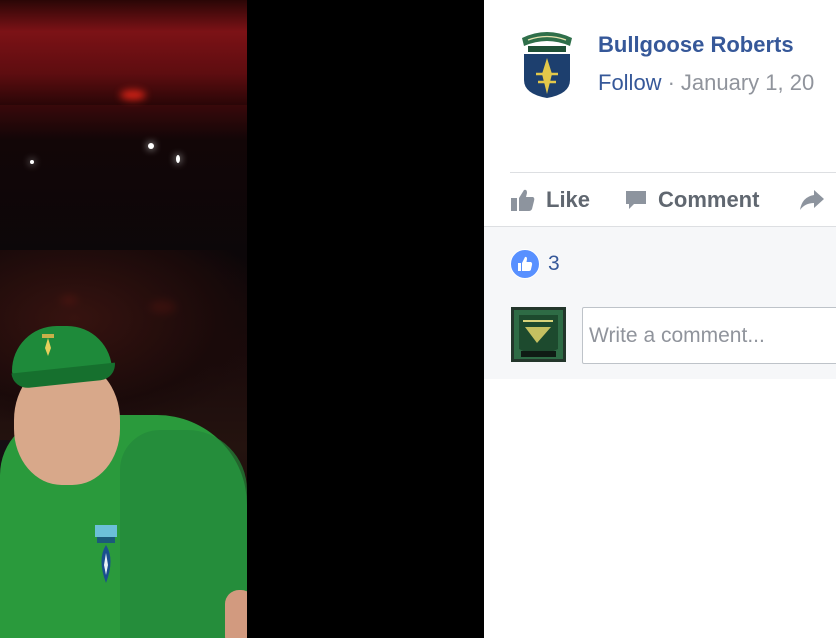 The width and height of the screenshot is (836, 638). Describe the element at coordinates (630, 82) in the screenshot. I see `follow-link: Follow` at that location.